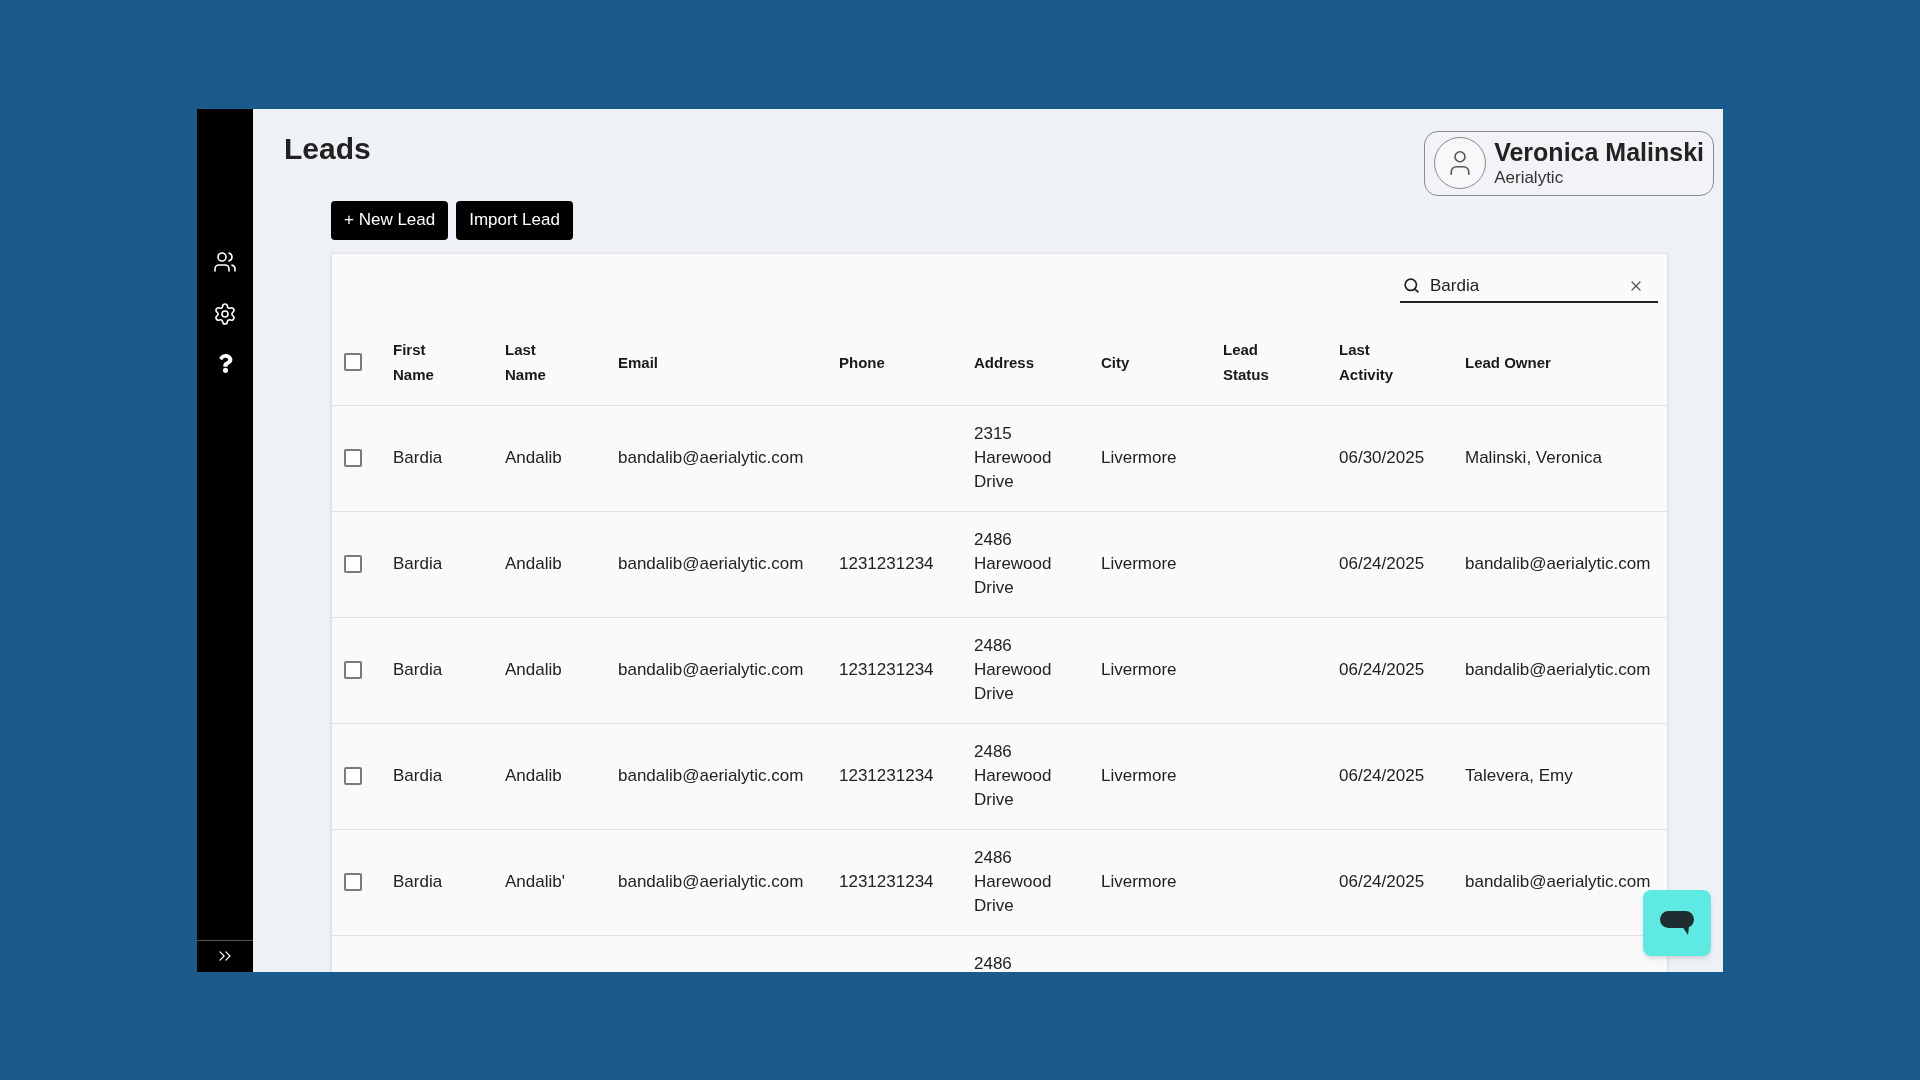 The image size is (1920, 1080). I want to click on import-lead-button: Import Lead, so click(514, 220).